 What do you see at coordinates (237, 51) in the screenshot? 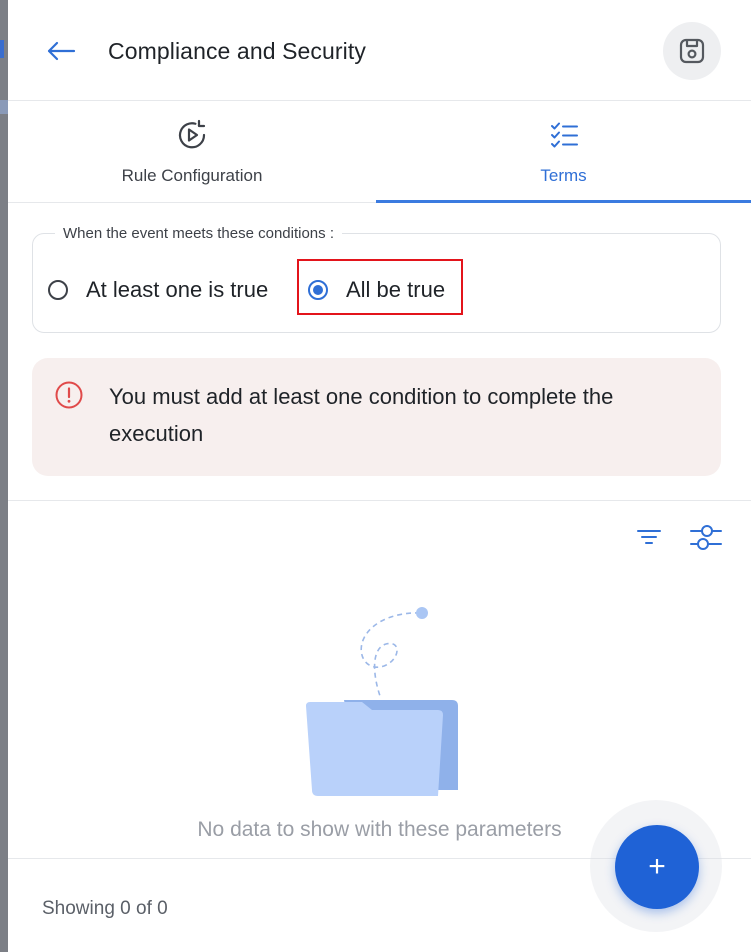
I see `page-title: Compliance and Security` at bounding box center [237, 51].